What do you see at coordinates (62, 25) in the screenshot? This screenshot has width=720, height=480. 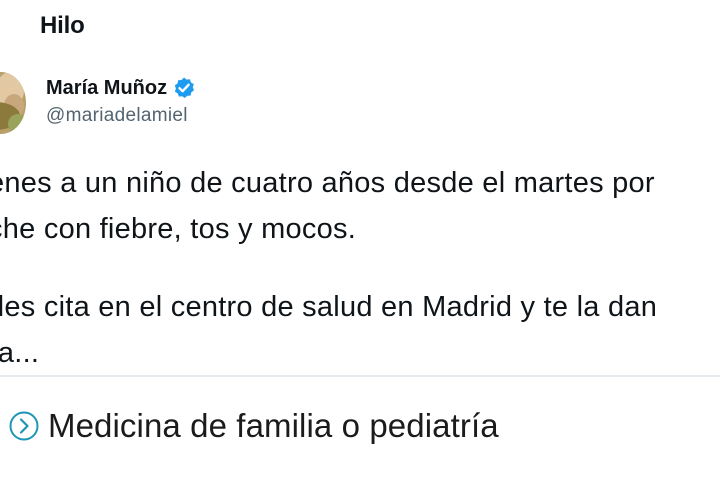 I see `page-title: Hilo` at bounding box center [62, 25].